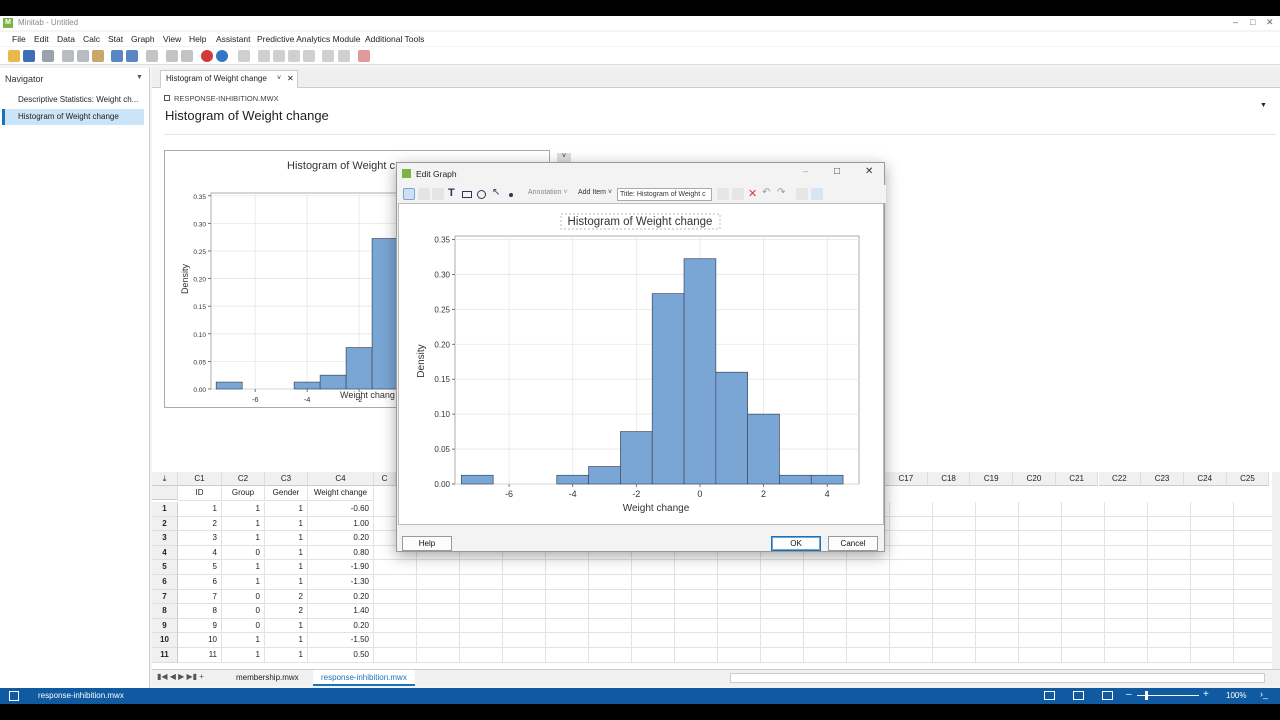 Image resolution: width=1280 pixels, height=720 pixels. What do you see at coordinates (341, 479) in the screenshot?
I see `col-header-c4: C4` at bounding box center [341, 479].